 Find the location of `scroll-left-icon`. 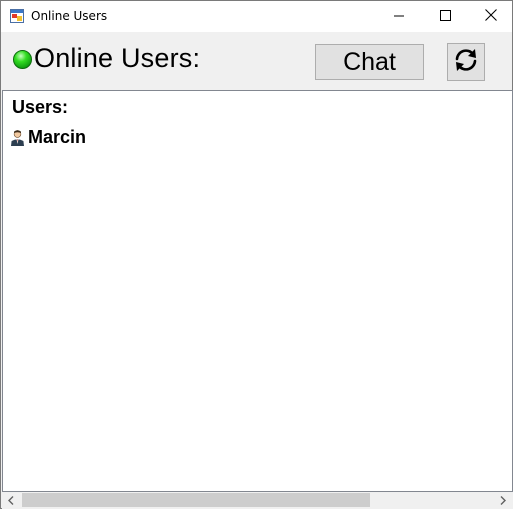

scroll-left-icon is located at coordinates (11, 500).